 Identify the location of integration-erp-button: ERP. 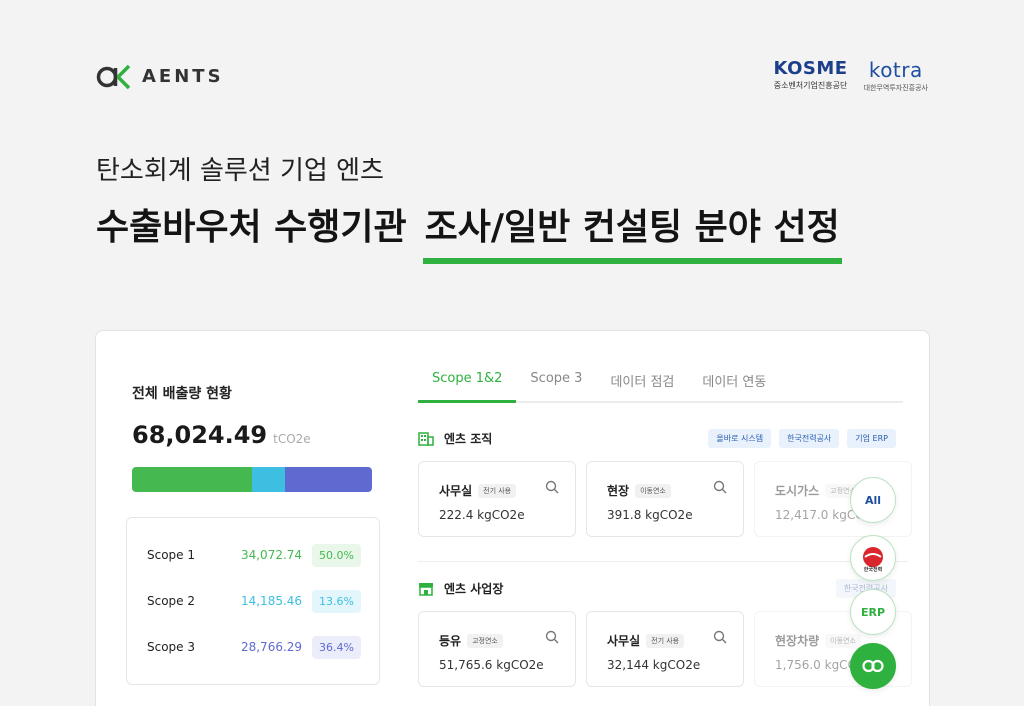
(873, 612).